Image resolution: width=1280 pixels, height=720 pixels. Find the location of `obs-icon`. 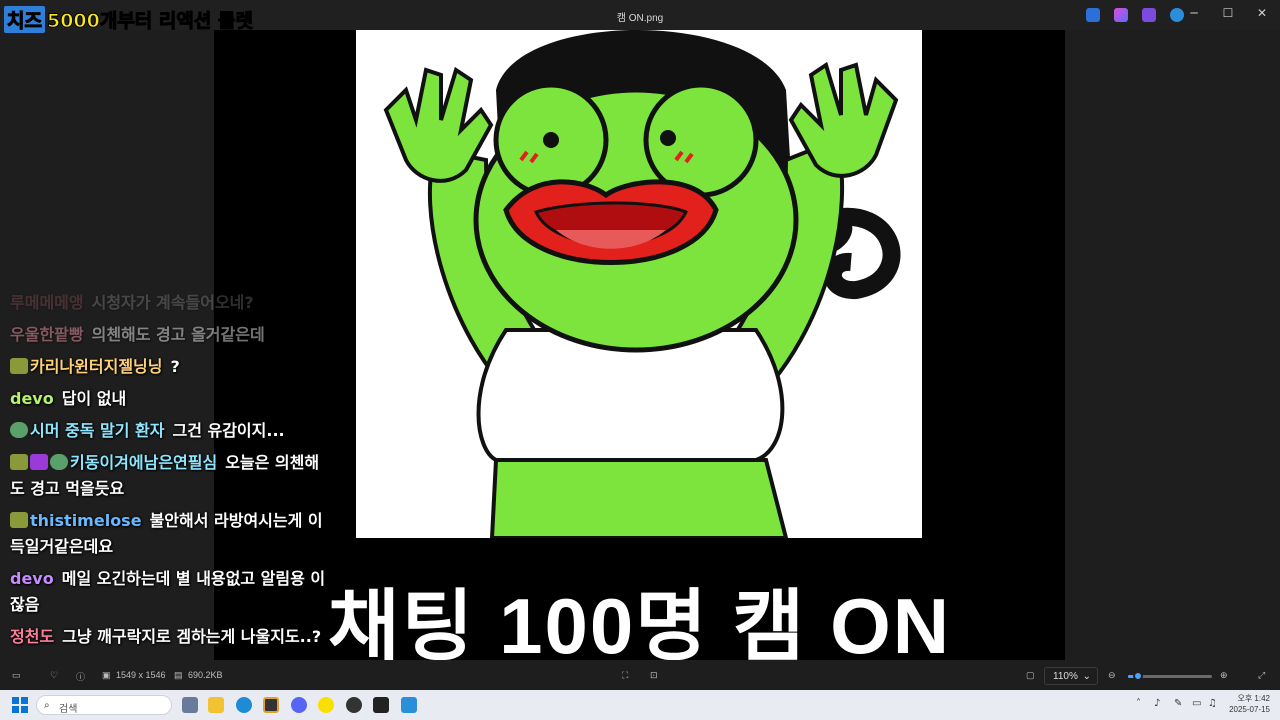

obs-icon is located at coordinates (381, 705).